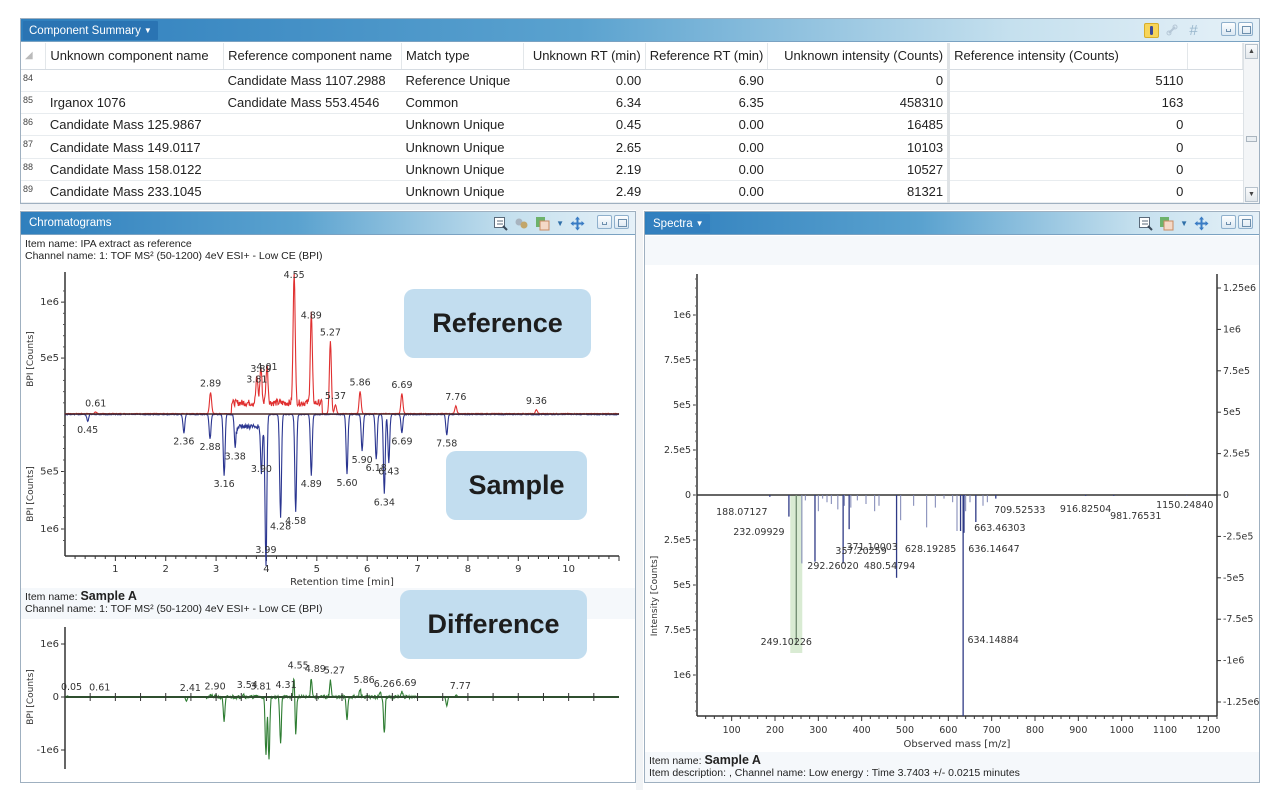  Describe the element at coordinates (859, 191) in the screenshot. I see `cell-unknown-intensity: 81321` at that location.